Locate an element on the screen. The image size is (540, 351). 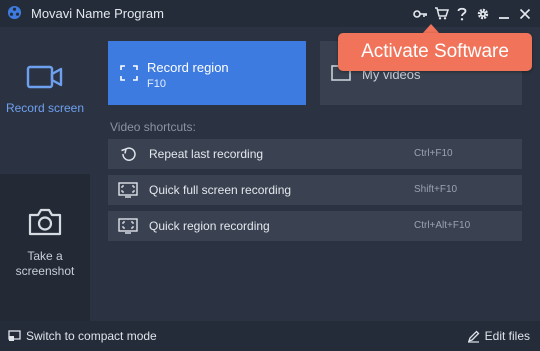
shortcut-label: Quick full screen recording is located at coordinates (220, 190).